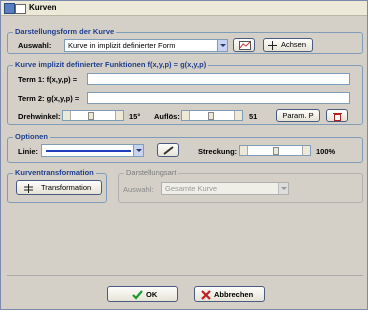 The height and width of the screenshot is (312, 370). I want to click on darstellungsform-select: Kurve in implizit definierter Form, so click(146, 45).